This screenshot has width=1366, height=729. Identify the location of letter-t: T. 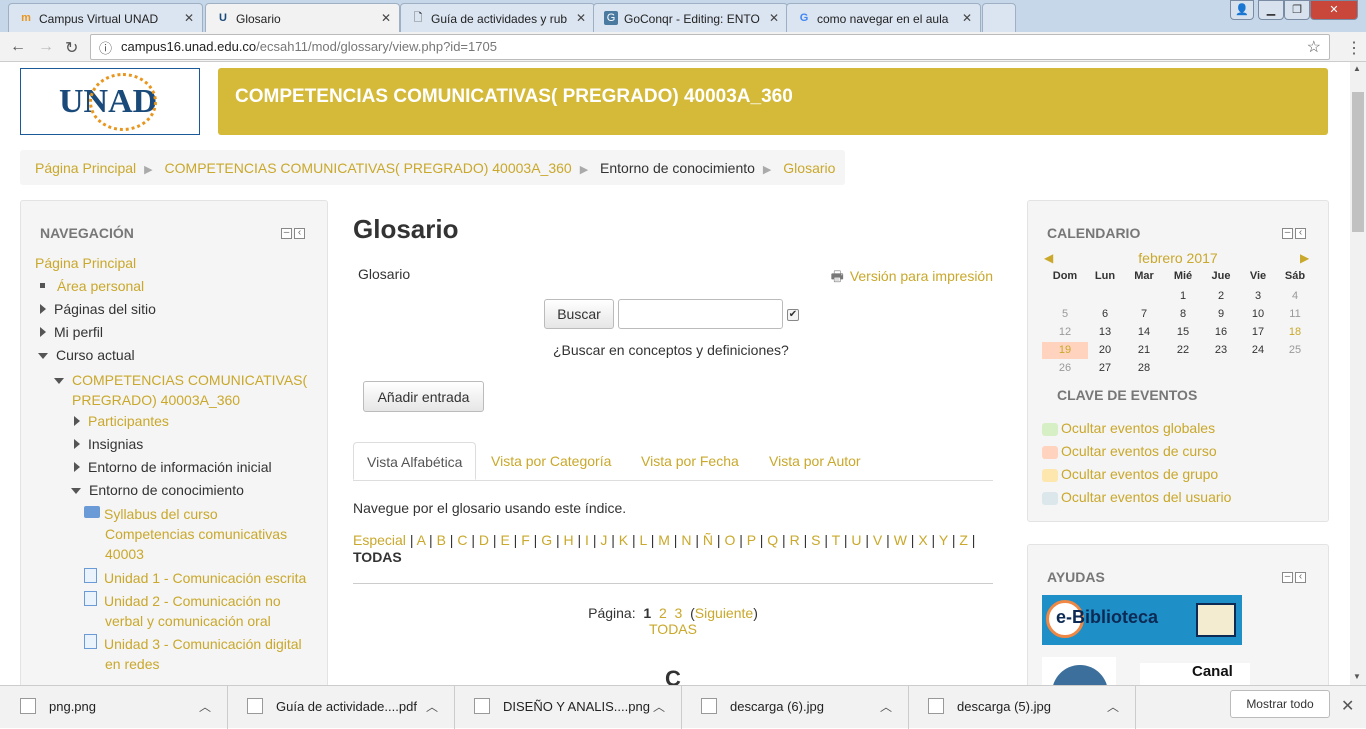
(836, 540).